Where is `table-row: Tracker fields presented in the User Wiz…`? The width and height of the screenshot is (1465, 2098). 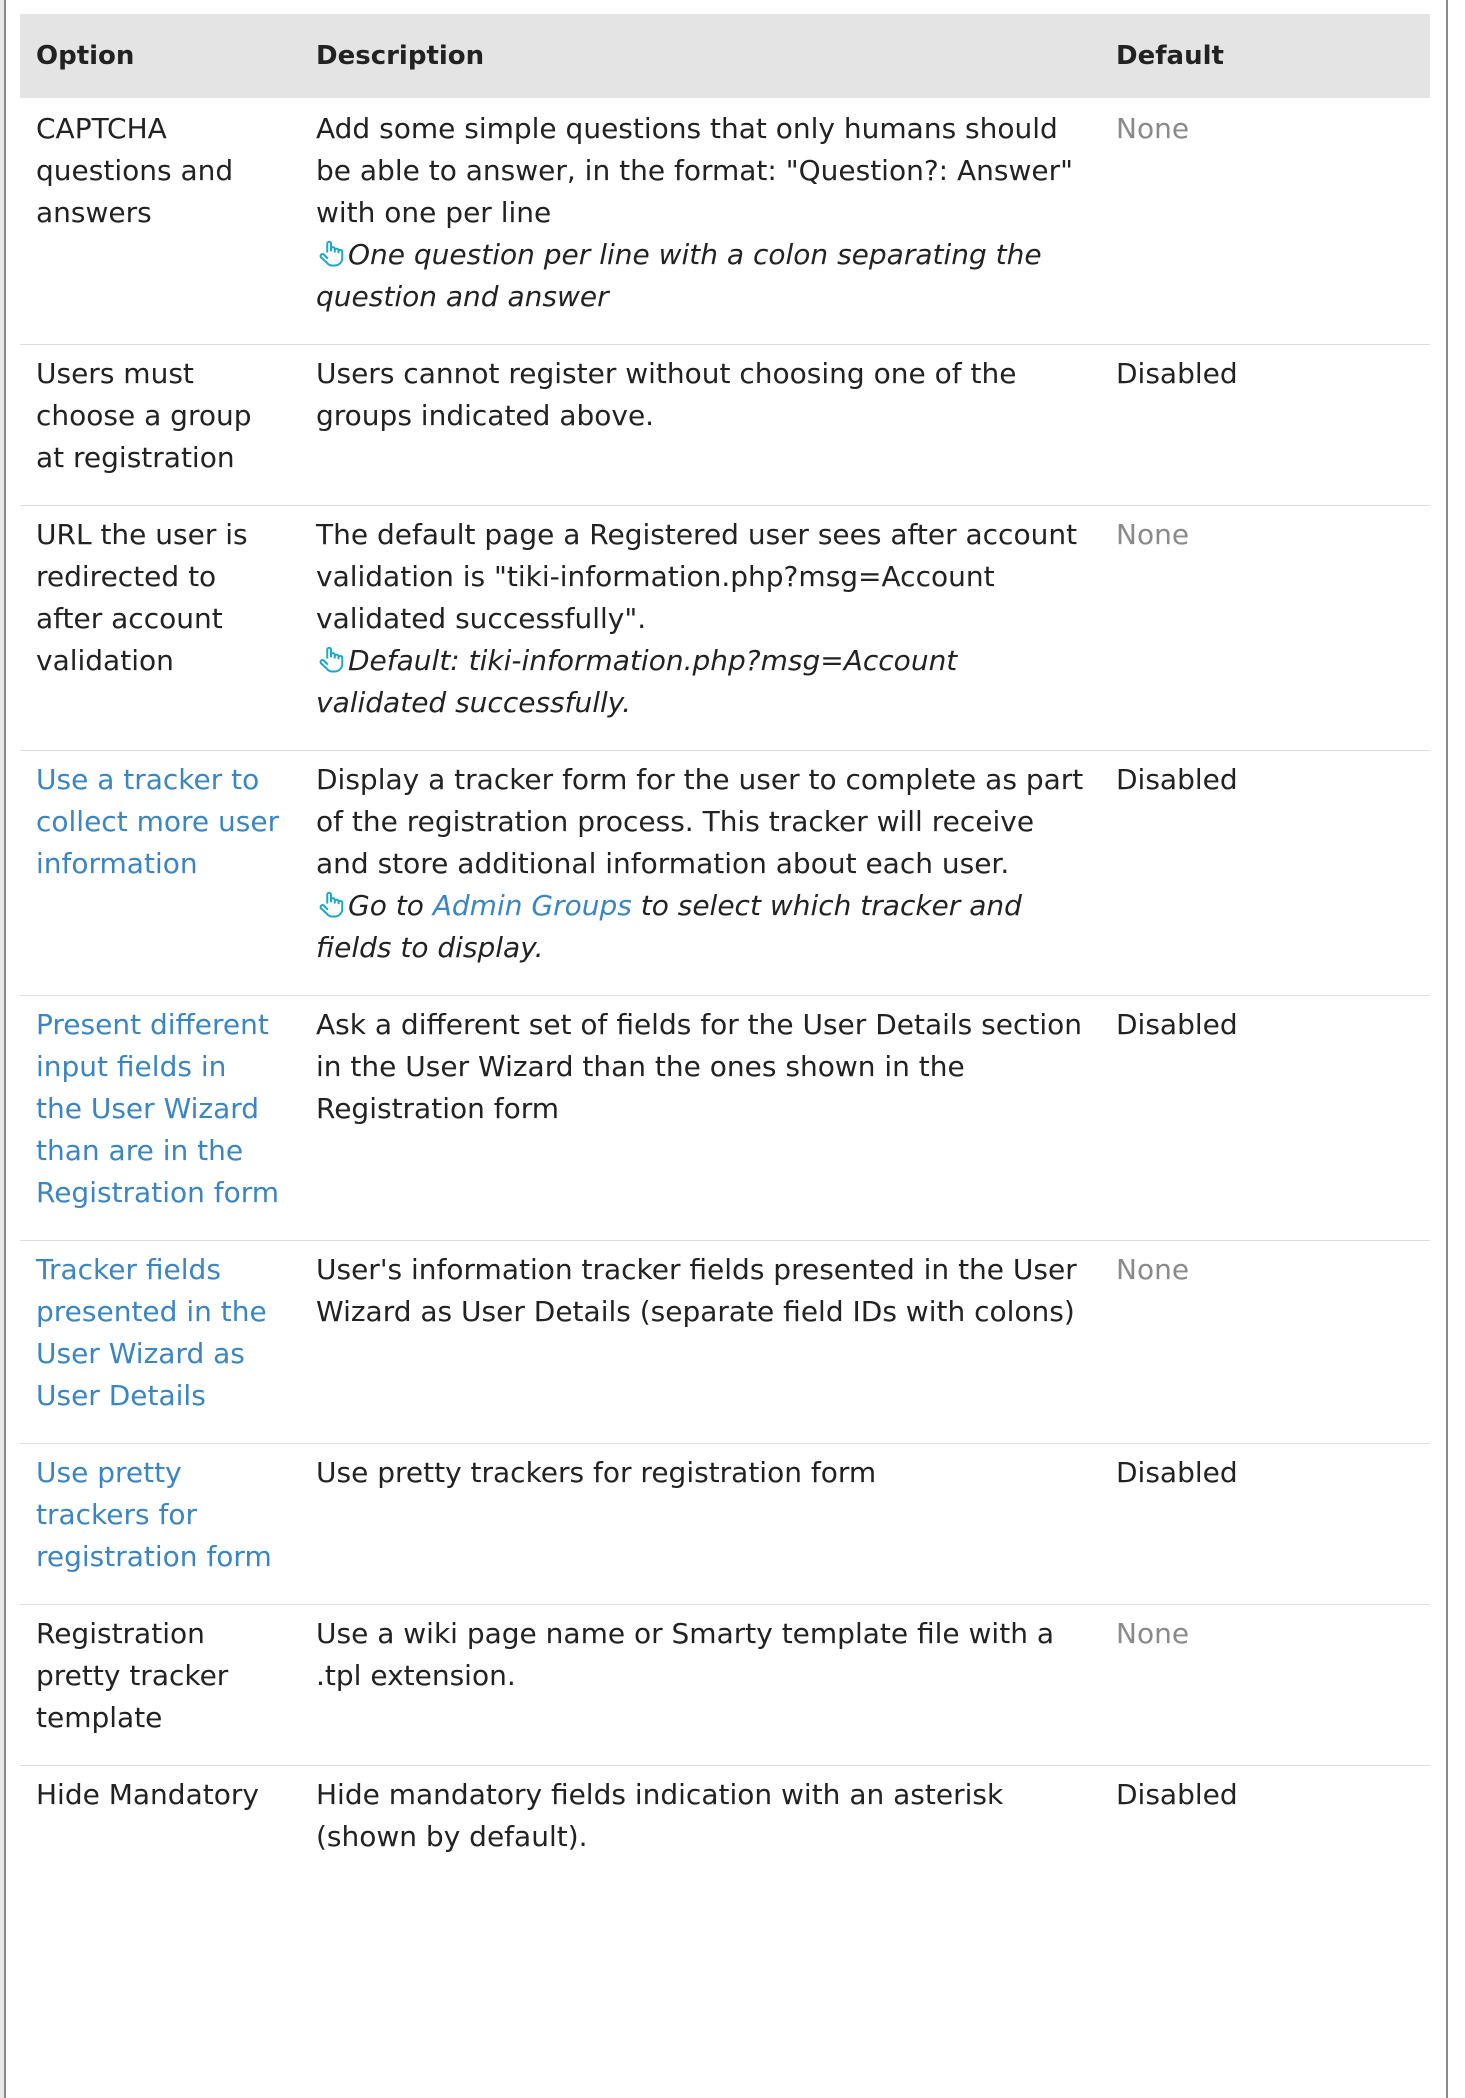
table-row: Tracker fields presented in the User Wiz… is located at coordinates (725, 1342).